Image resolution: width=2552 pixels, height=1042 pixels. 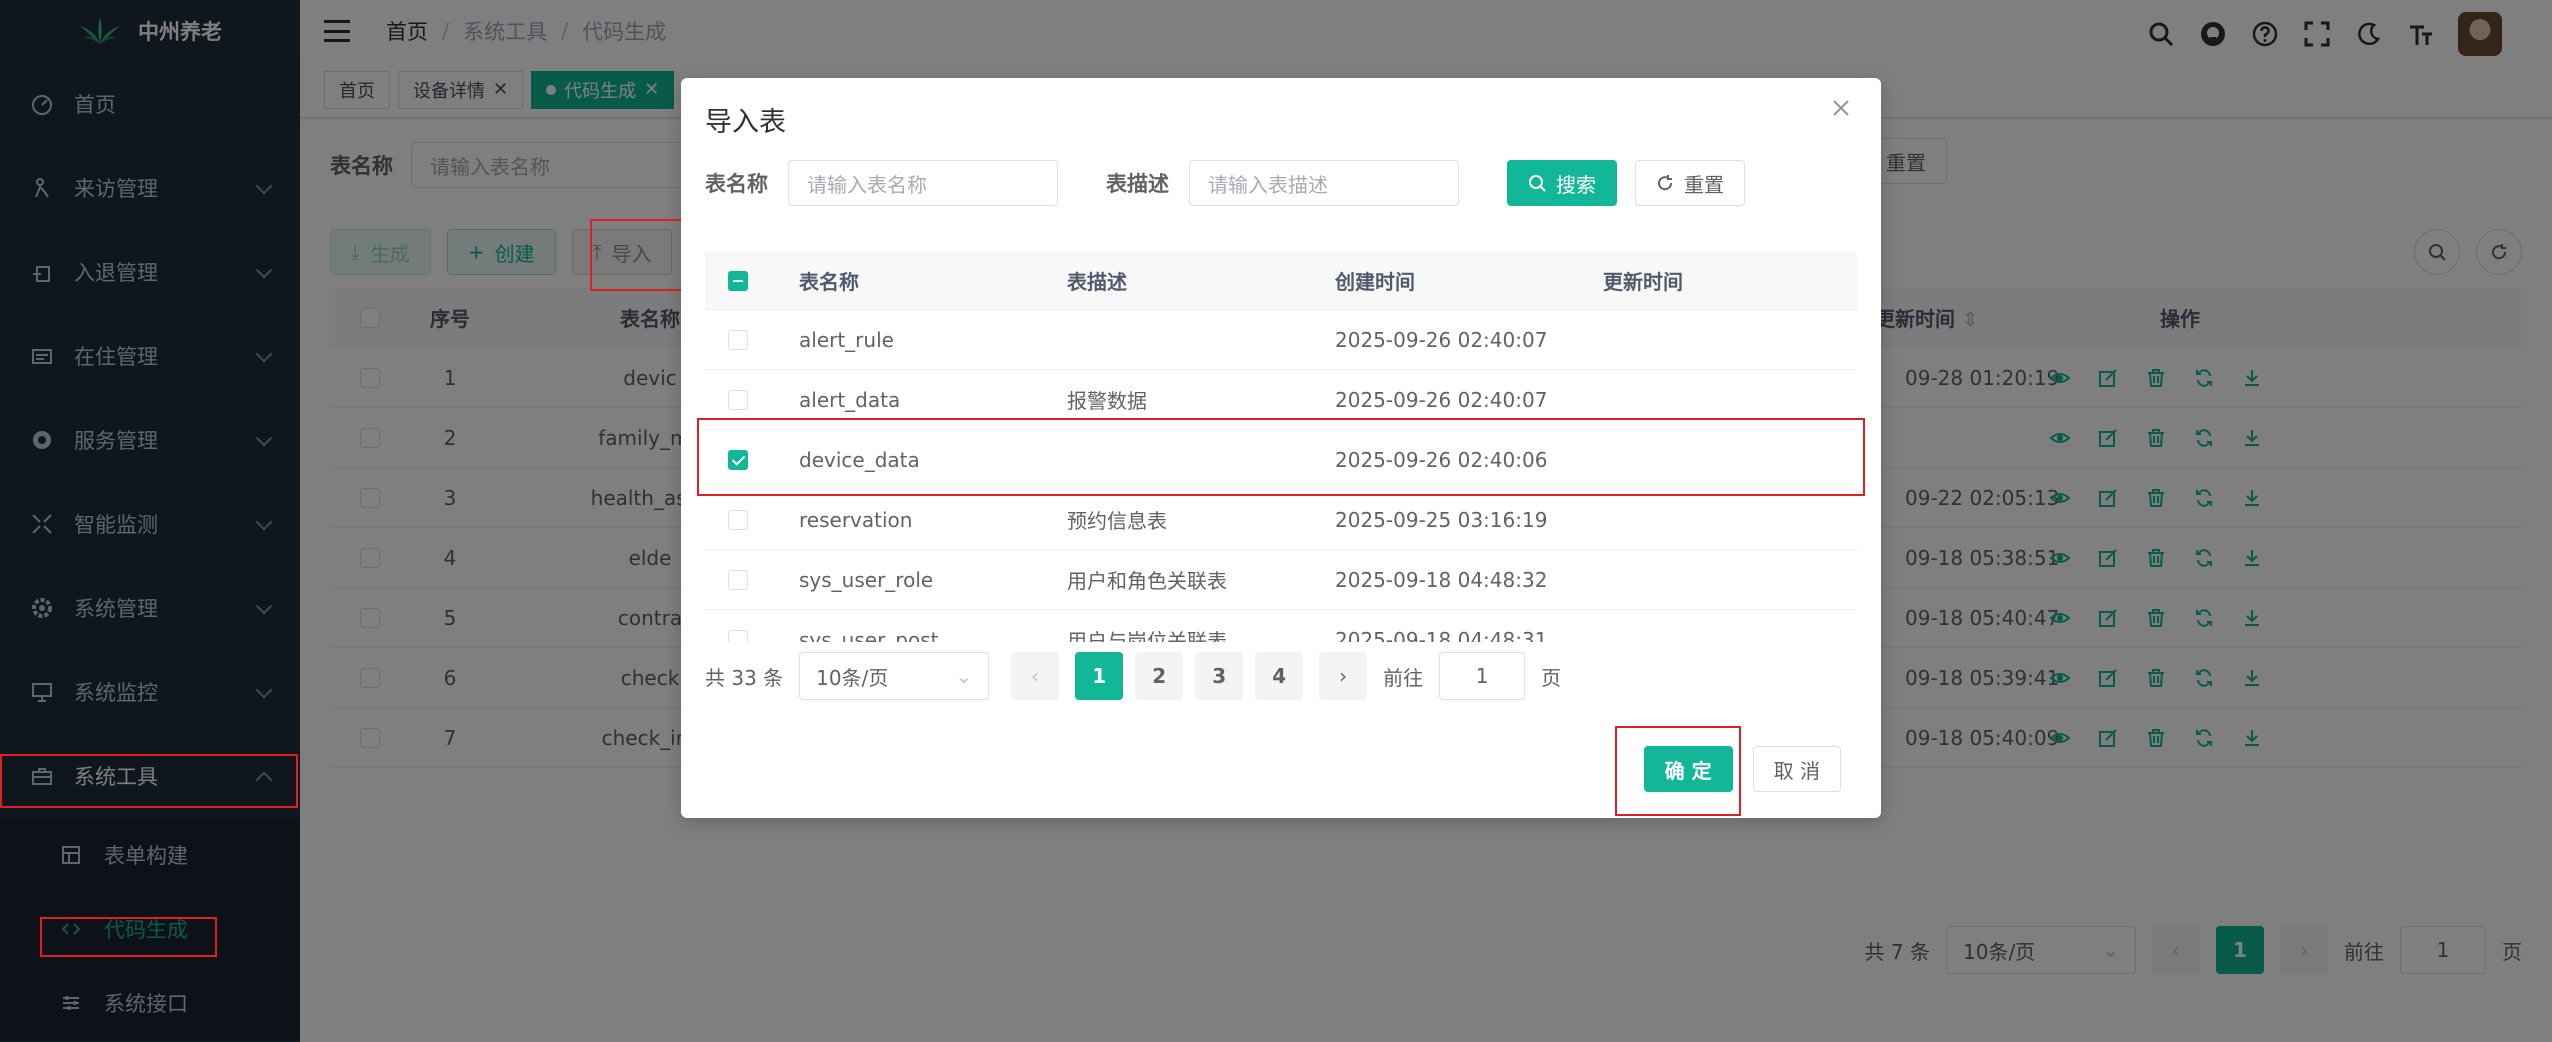 I want to click on table-name-input: 请输入表名称, so click(x=923, y=183).